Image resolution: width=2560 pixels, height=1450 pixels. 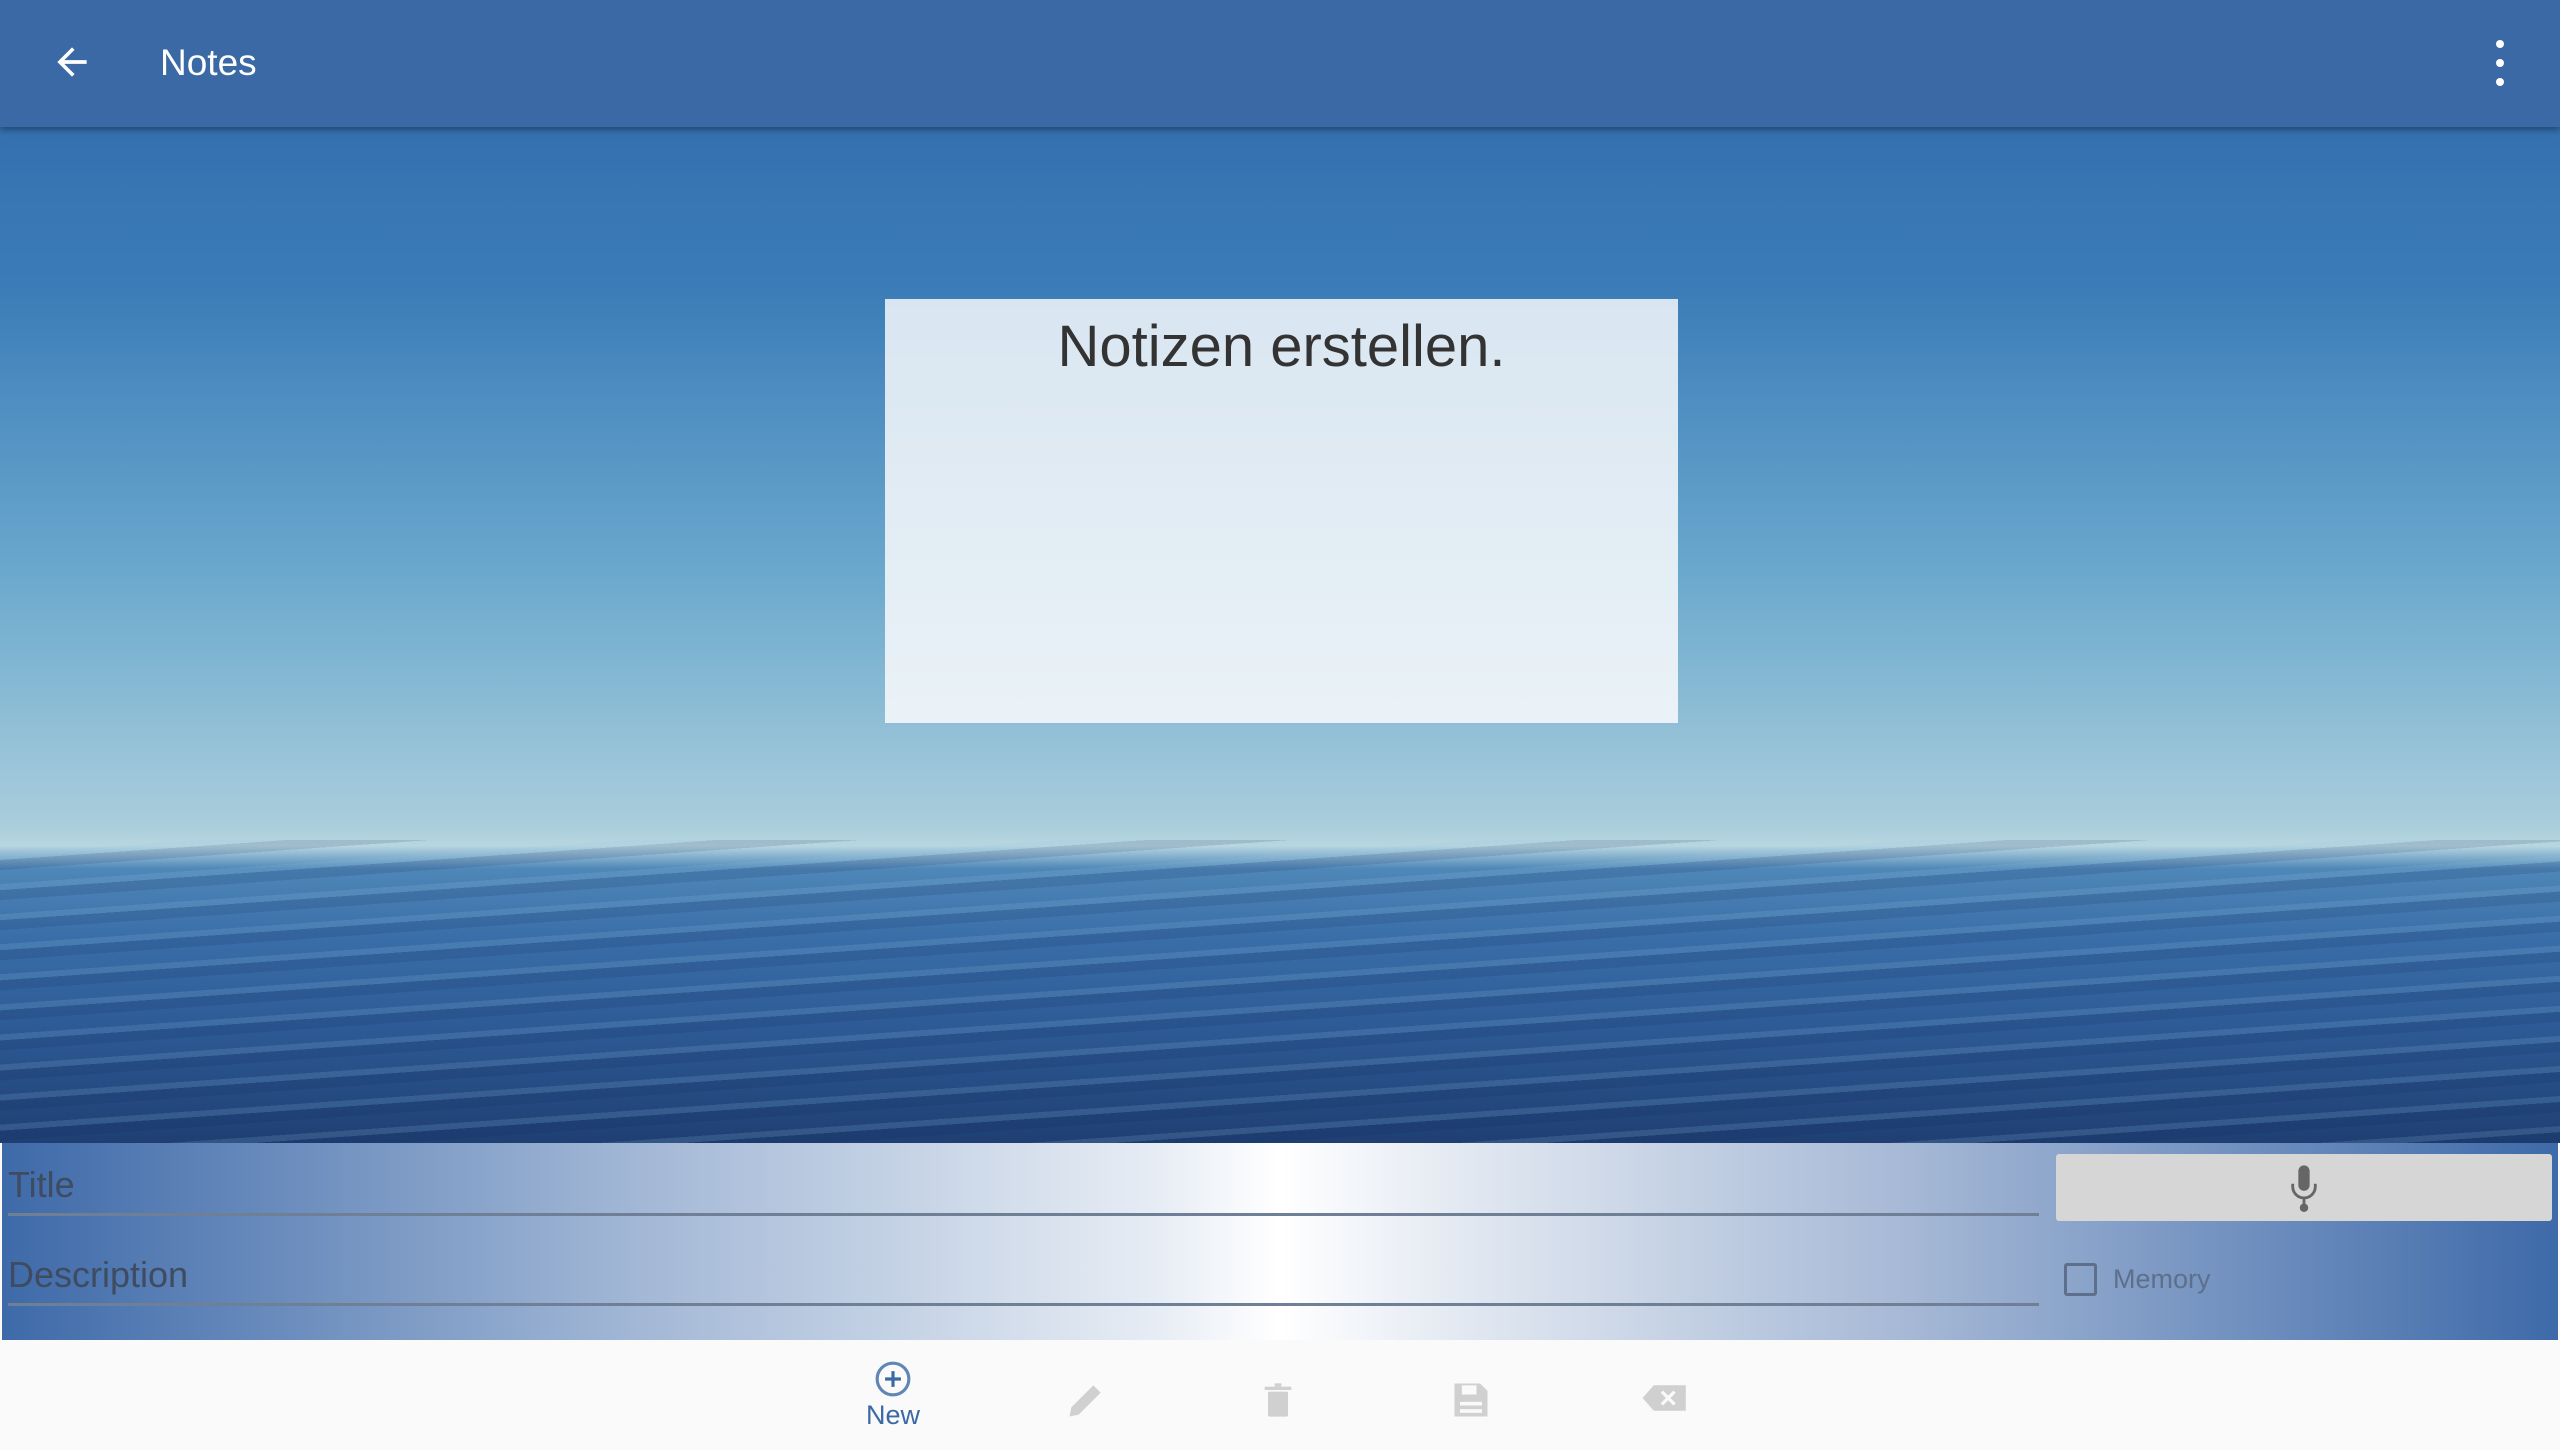 I want to click on more-options-button, so click(x=2500, y=63).